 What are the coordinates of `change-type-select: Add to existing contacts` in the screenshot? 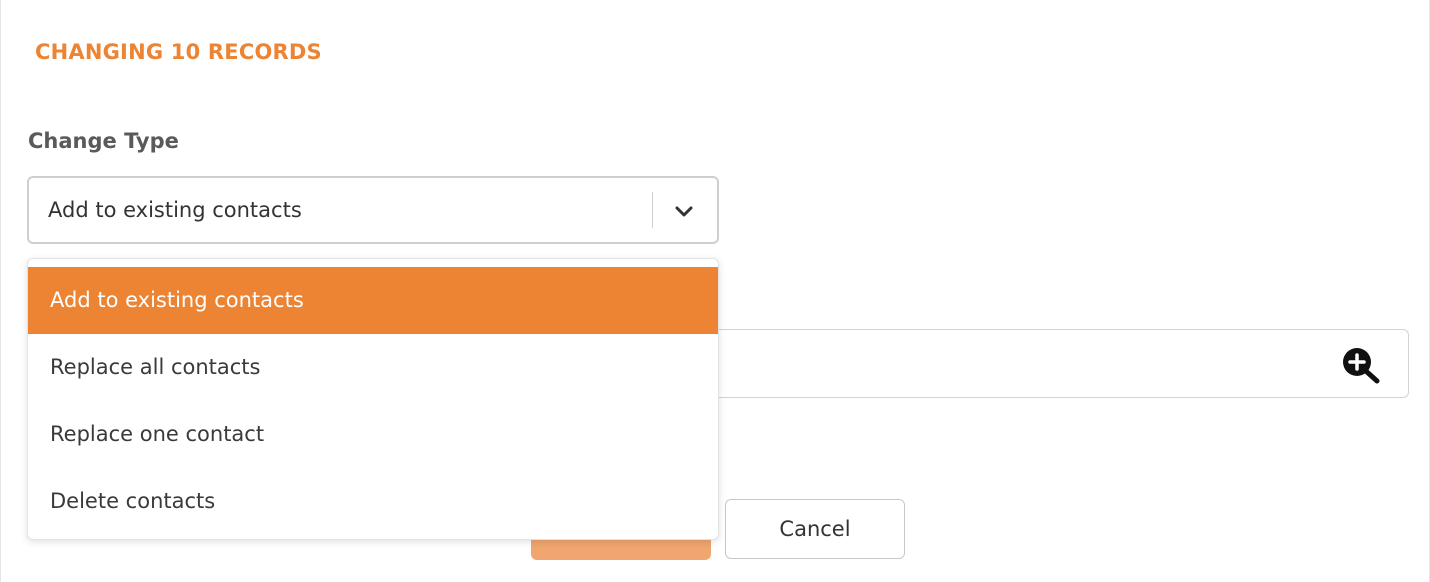 It's located at (373, 210).